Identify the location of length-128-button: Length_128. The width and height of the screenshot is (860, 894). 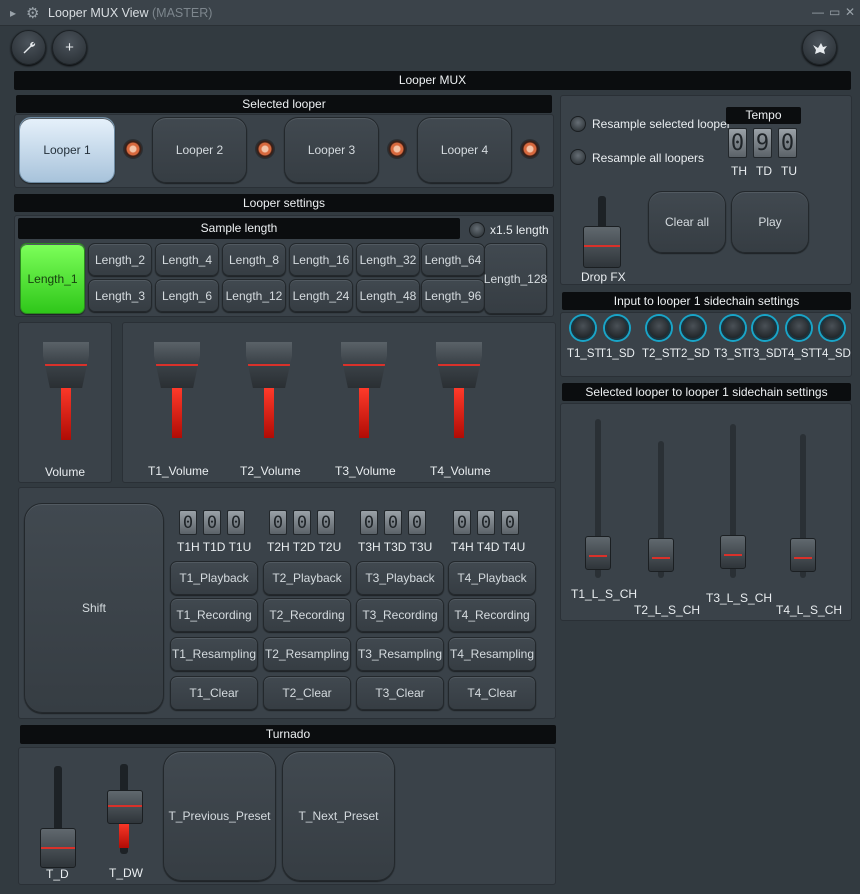
(515, 278).